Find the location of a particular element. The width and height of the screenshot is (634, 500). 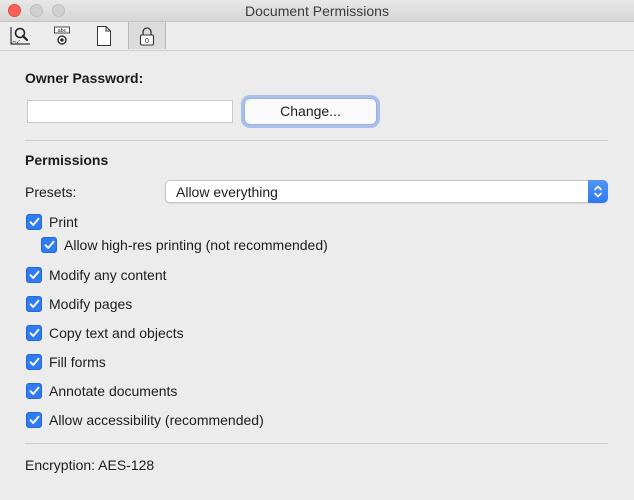

permission-print: Print is located at coordinates (52, 222).